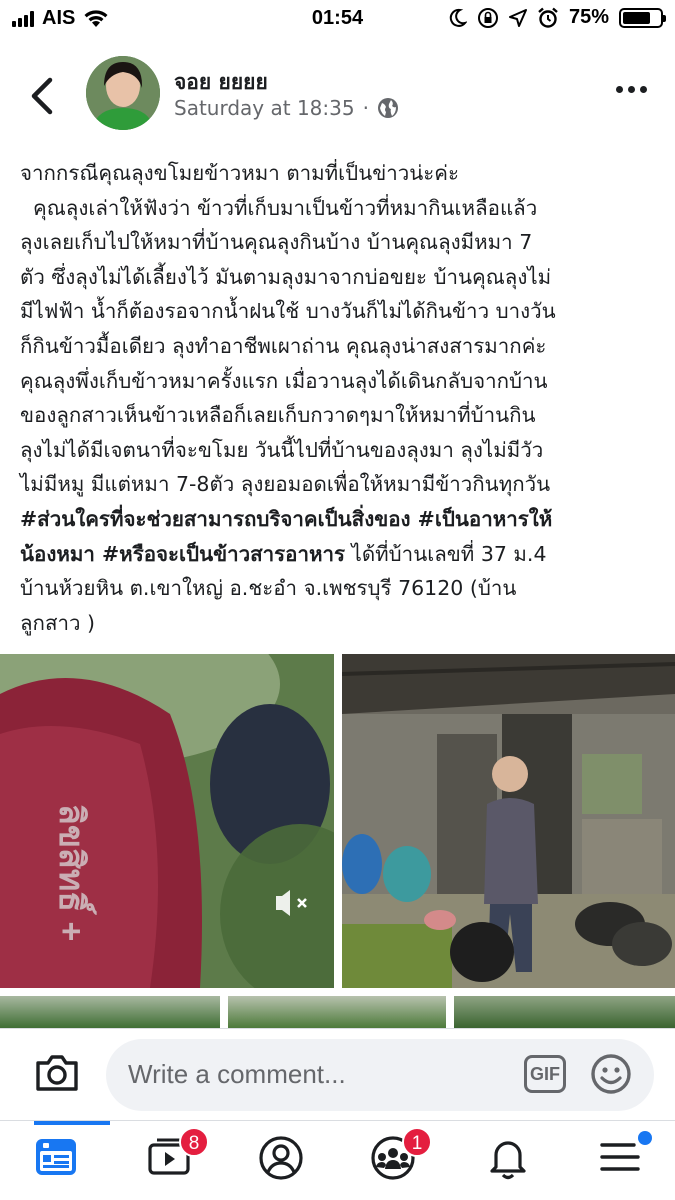  I want to click on post-photo, so click(508, 821).